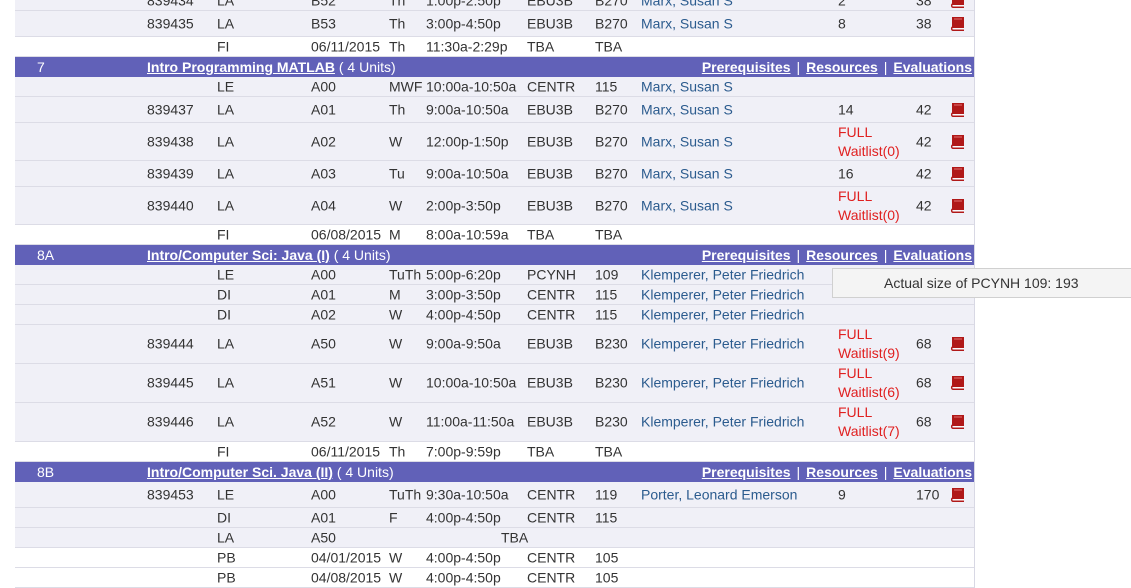 This screenshot has height=588, width=1131. I want to click on waitlist-count: Waitlist(9), so click(869, 353).